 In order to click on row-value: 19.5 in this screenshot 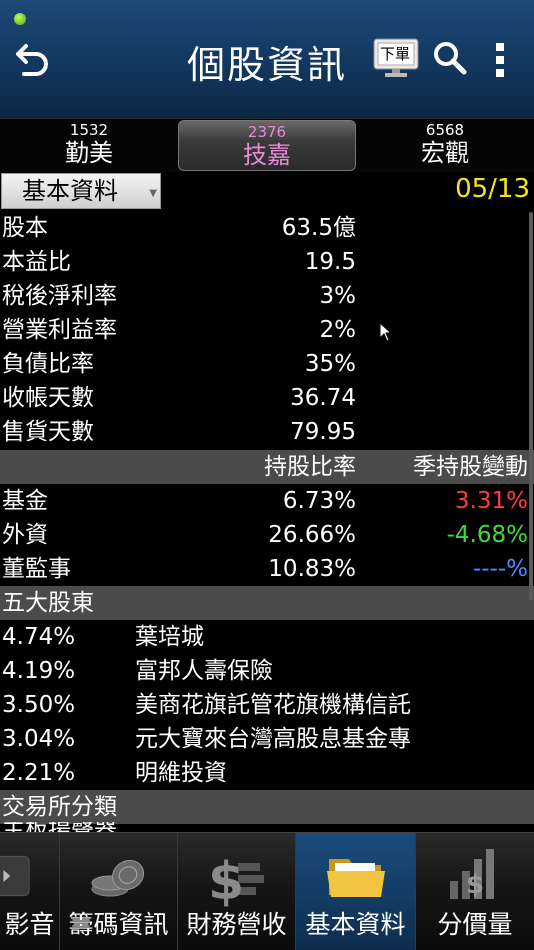, I will do `click(330, 262)`.